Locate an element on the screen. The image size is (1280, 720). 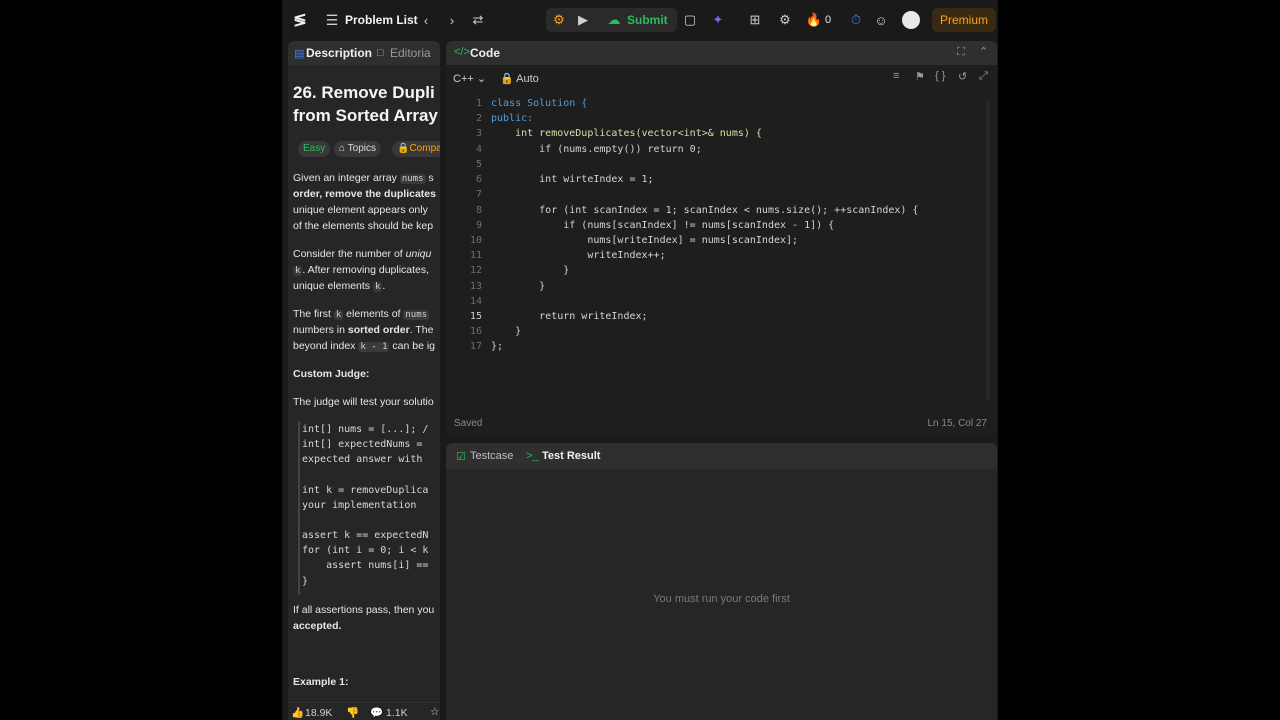
line-number: 16 is located at coordinates (475, 331).